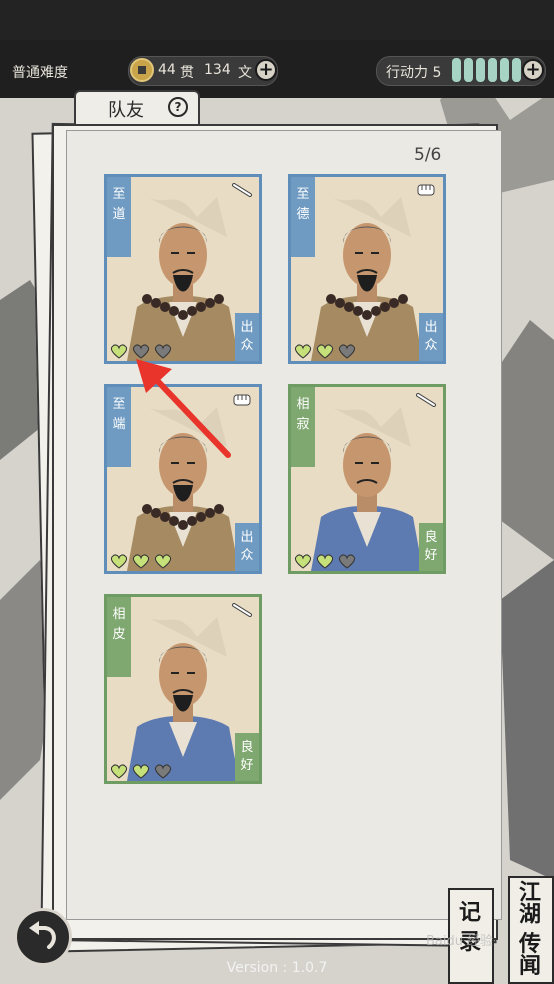  What do you see at coordinates (187, 73) in the screenshot?
I see `guan-label: 贯` at bounding box center [187, 73].